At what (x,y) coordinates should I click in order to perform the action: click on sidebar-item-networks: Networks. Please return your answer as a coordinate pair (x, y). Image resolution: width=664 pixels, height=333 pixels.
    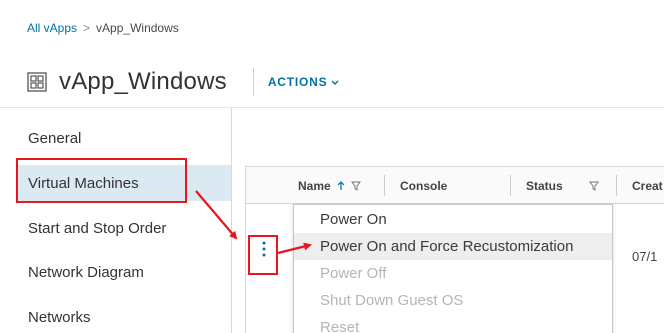
    Looking at the image, I should click on (123, 316).